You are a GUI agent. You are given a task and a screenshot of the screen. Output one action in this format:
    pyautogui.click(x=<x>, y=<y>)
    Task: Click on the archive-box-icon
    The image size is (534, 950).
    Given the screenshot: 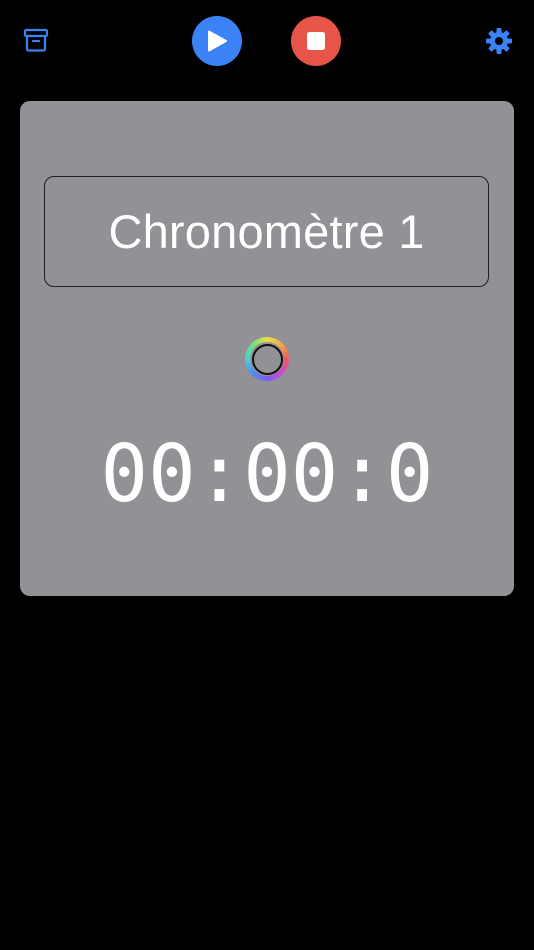 What is the action you would take?
    pyautogui.click(x=36, y=40)
    